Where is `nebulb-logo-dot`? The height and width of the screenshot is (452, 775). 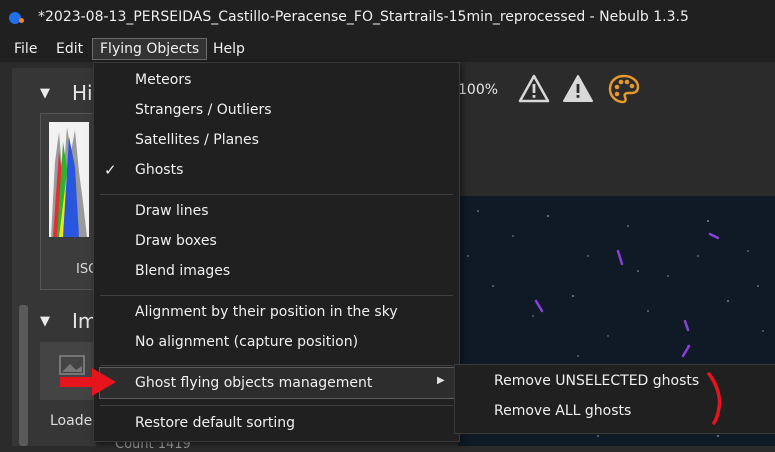
nebulb-logo-dot is located at coordinates (21, 20).